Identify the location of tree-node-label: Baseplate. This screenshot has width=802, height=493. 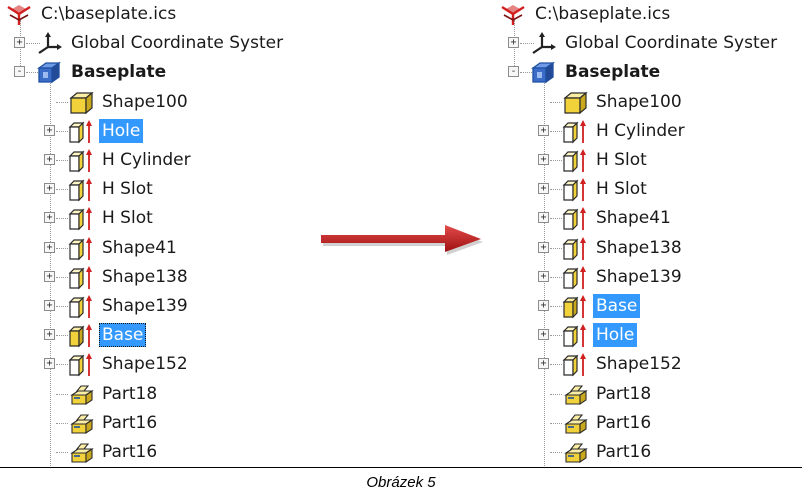
(613, 72).